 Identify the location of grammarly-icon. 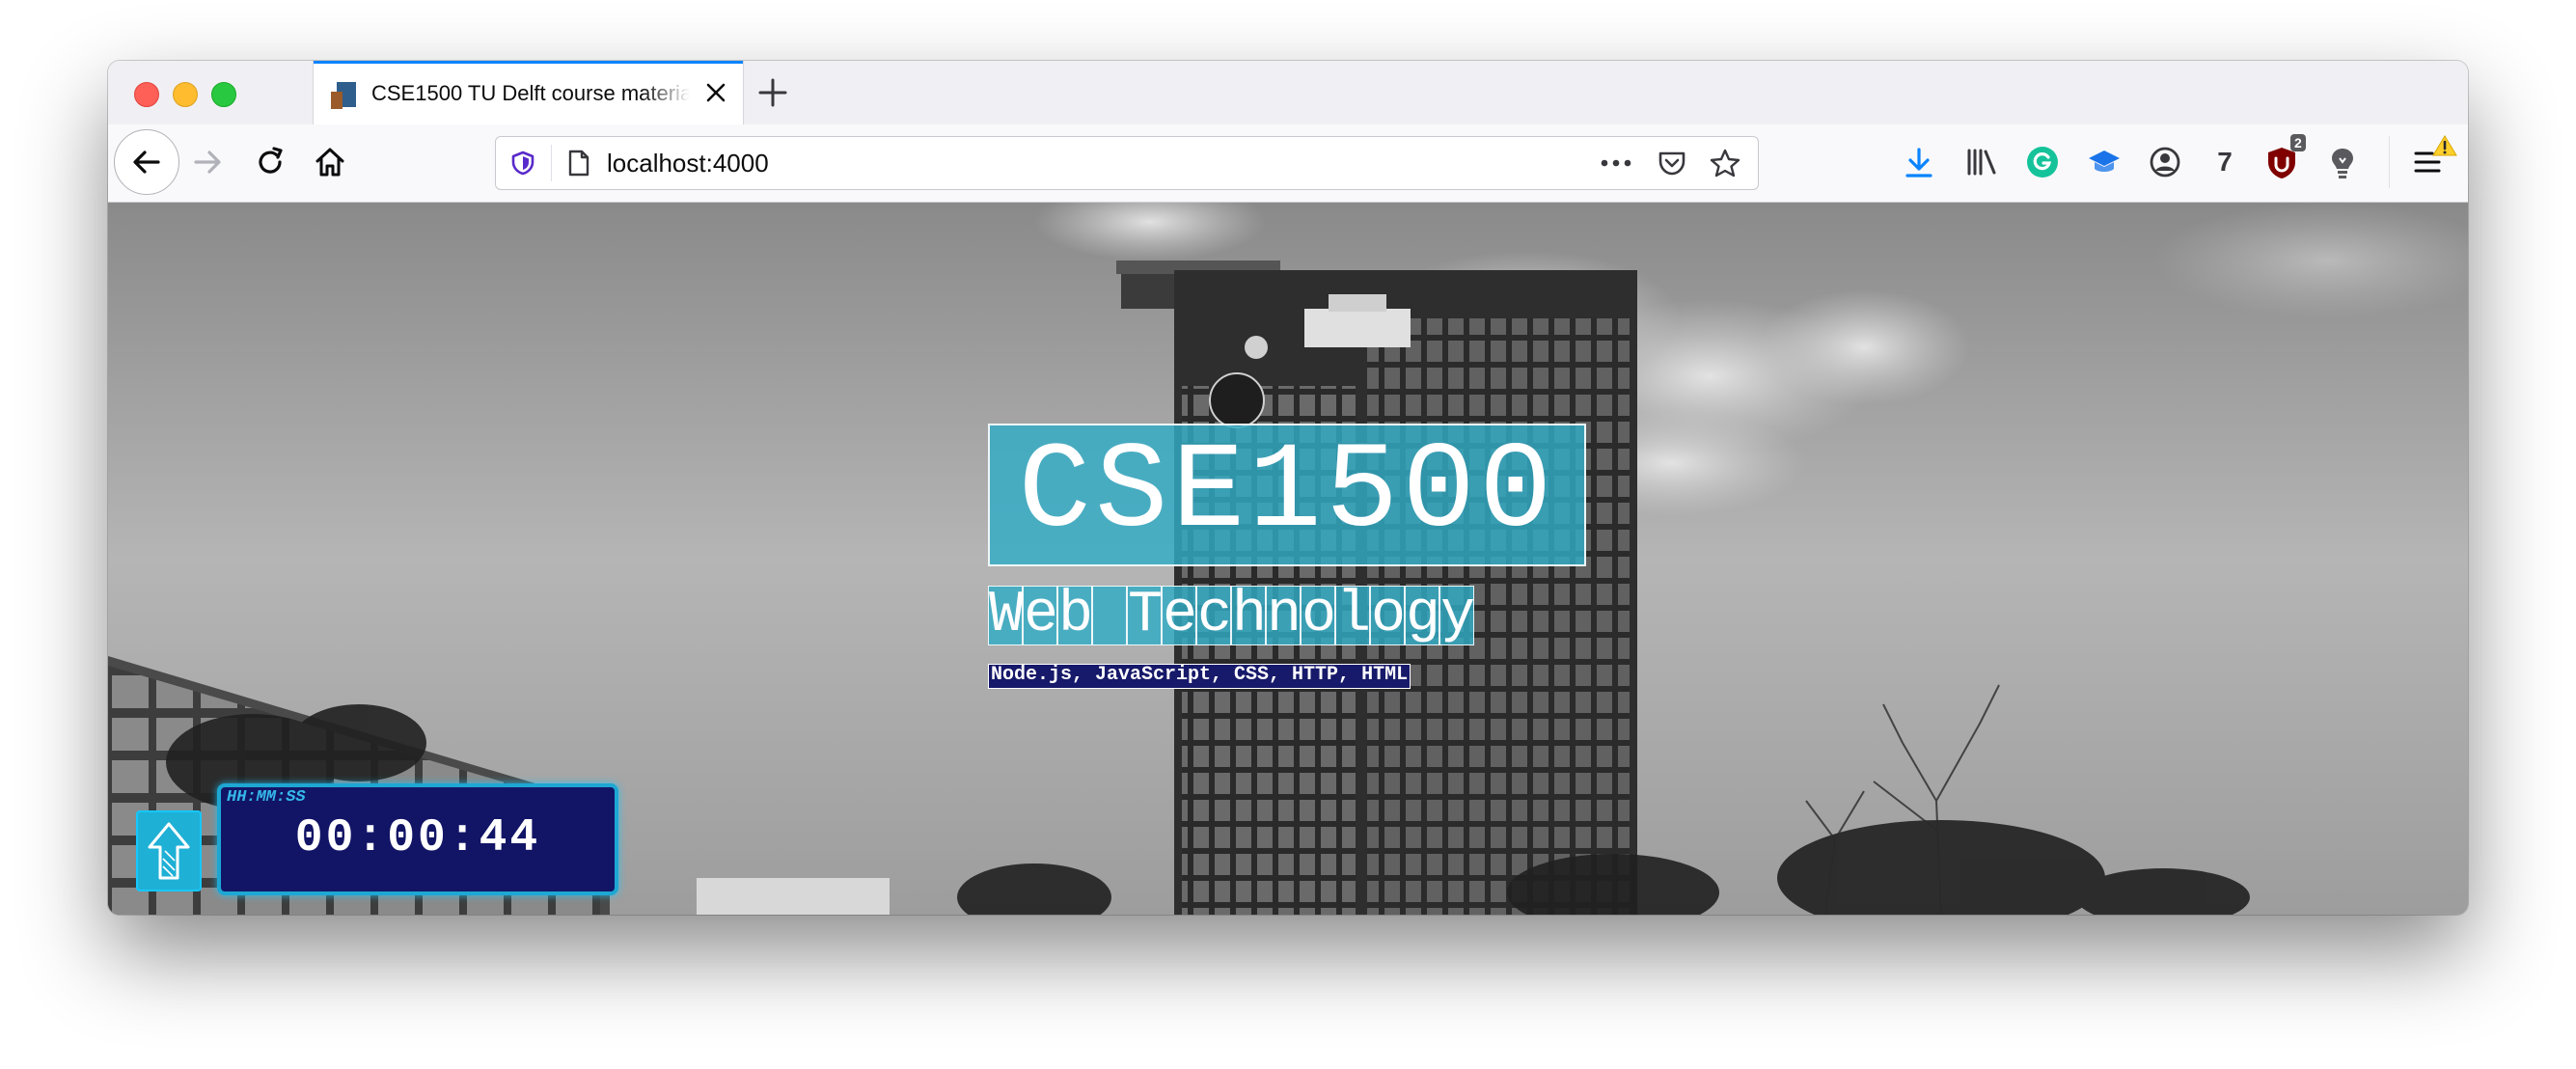
(2043, 162).